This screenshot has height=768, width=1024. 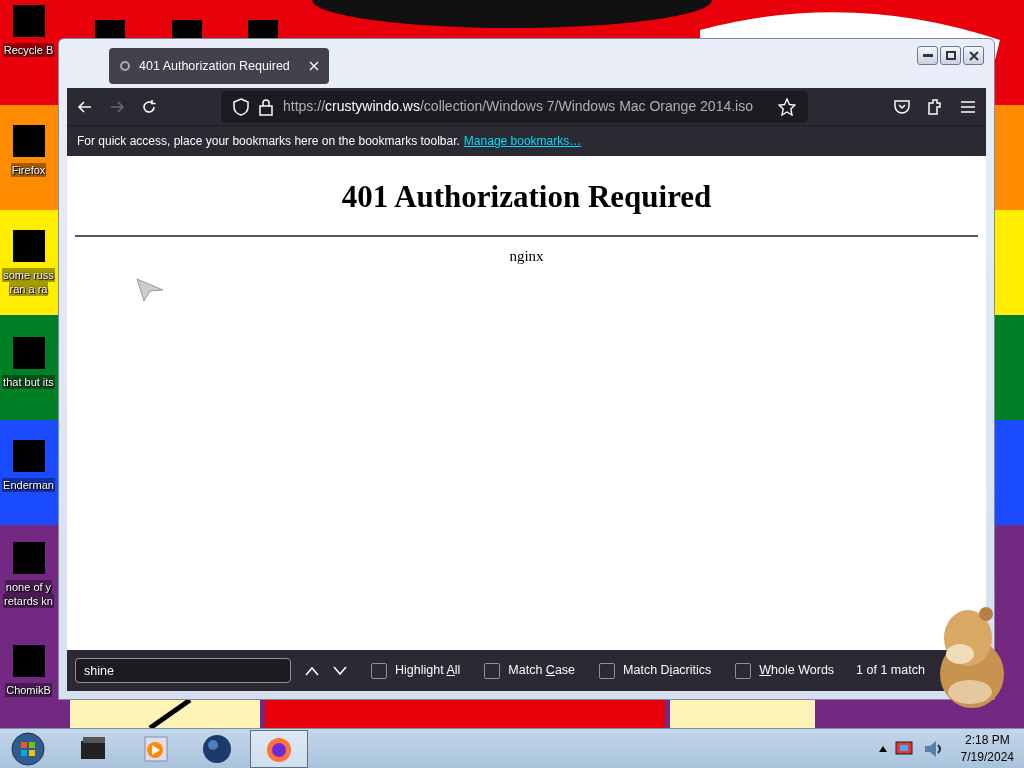 What do you see at coordinates (882, 748) in the screenshot?
I see `tray-arrow-icon` at bounding box center [882, 748].